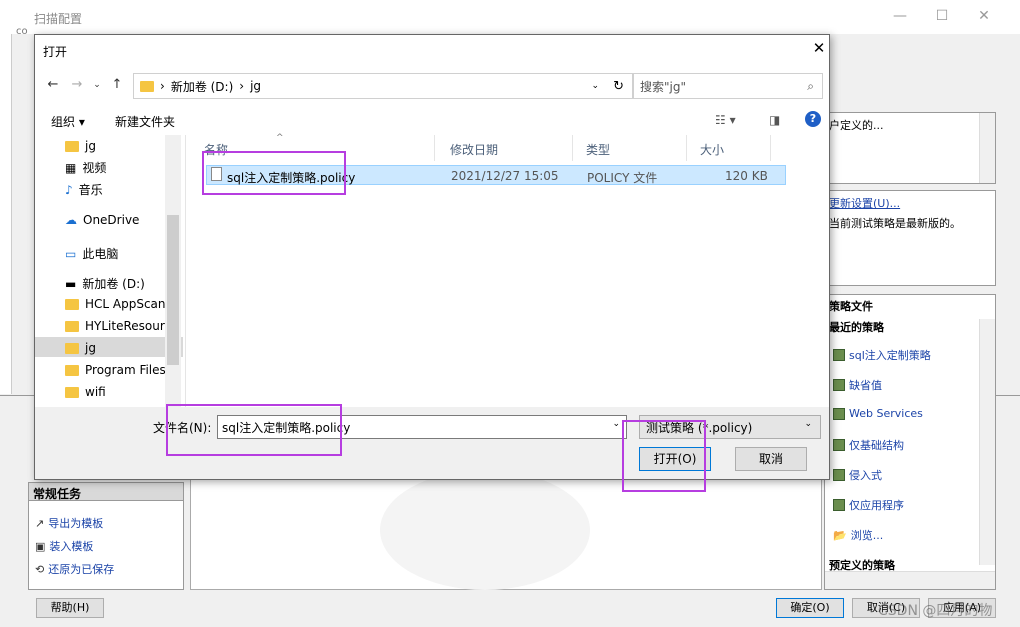 The image size is (1020, 627). What do you see at coordinates (474, 149) in the screenshot?
I see `column-header-date: 修改日期` at bounding box center [474, 149].